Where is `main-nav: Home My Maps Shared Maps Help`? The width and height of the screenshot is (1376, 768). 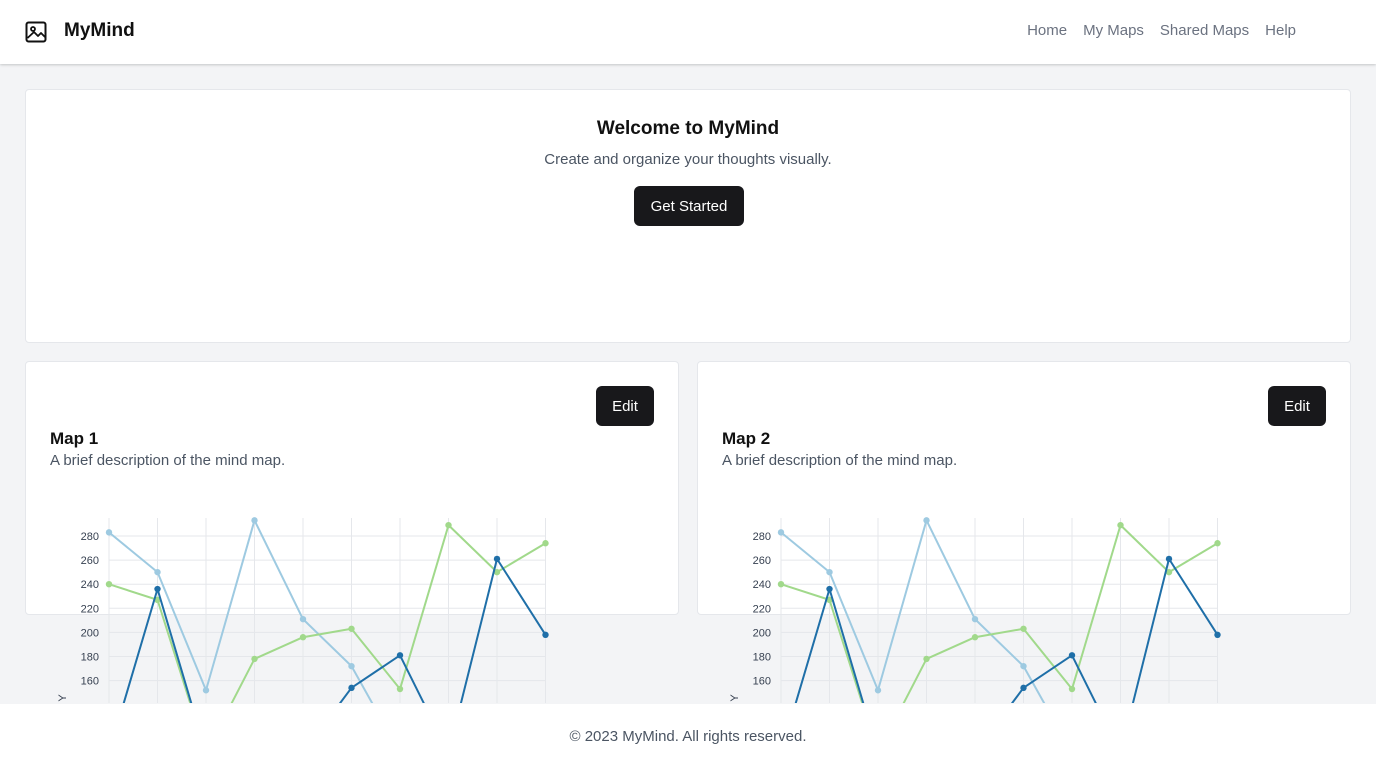 main-nav: Home My Maps Shared Maps Help is located at coordinates (1161, 30).